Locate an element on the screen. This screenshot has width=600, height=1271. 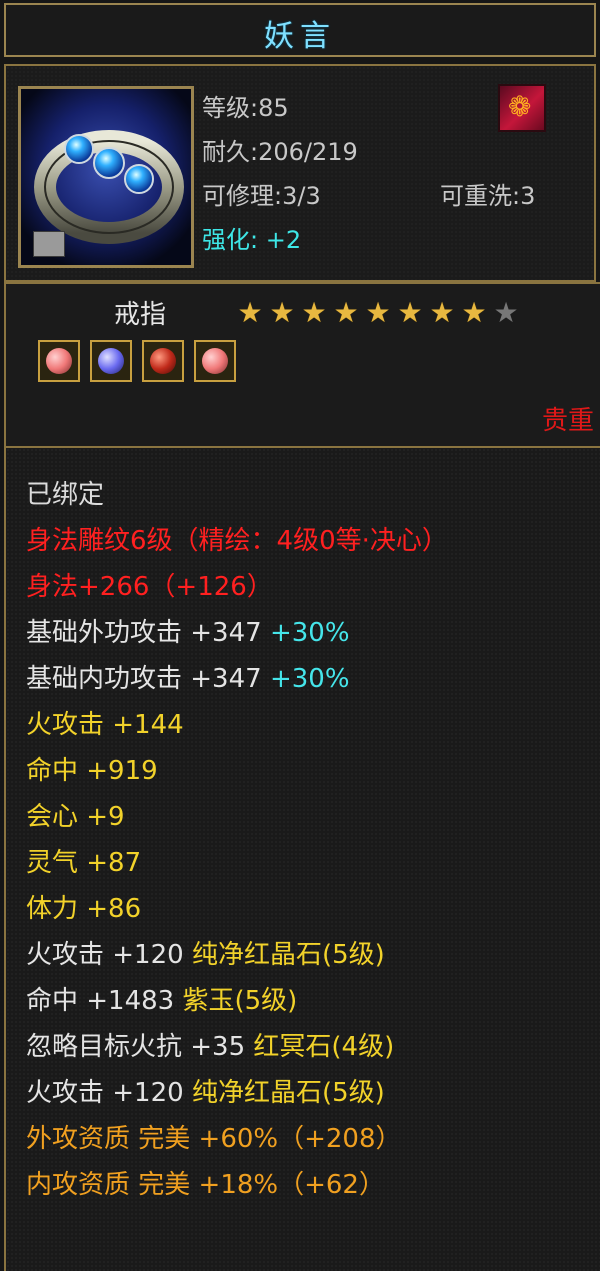
gem4-attr: 火攻击 +120 纯净红晶石(5级) is located at coordinates (205, 1093).